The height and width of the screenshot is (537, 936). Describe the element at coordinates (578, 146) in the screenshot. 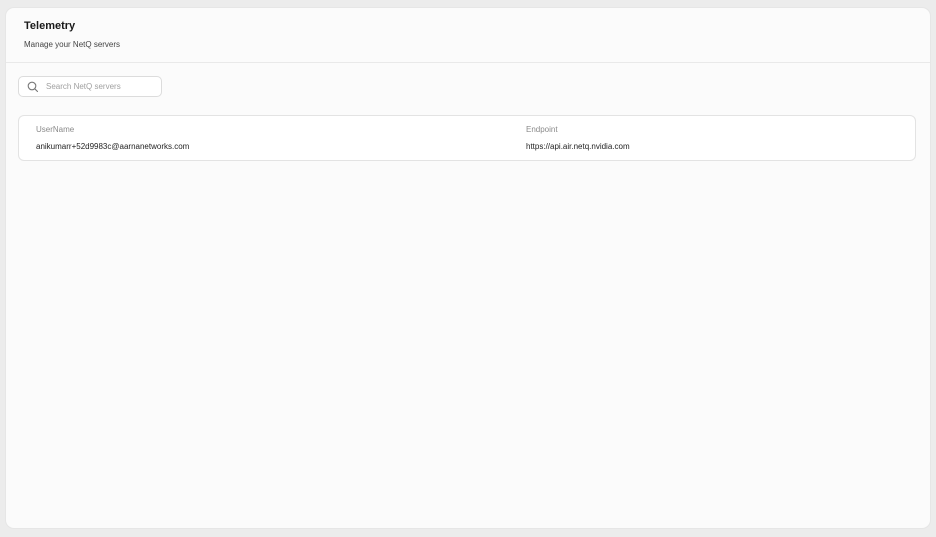

I see `table-cell-endpoint: https://api.air.netq.nvidia.com` at that location.